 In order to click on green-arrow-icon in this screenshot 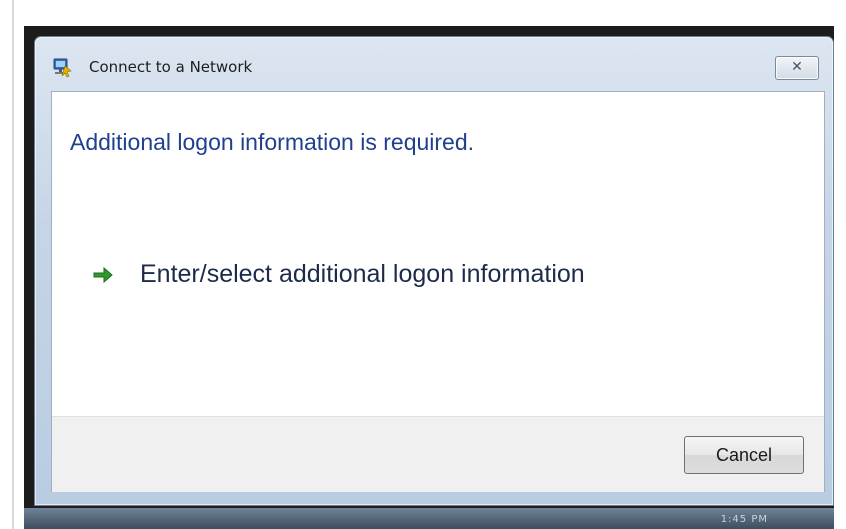, I will do `click(103, 275)`.